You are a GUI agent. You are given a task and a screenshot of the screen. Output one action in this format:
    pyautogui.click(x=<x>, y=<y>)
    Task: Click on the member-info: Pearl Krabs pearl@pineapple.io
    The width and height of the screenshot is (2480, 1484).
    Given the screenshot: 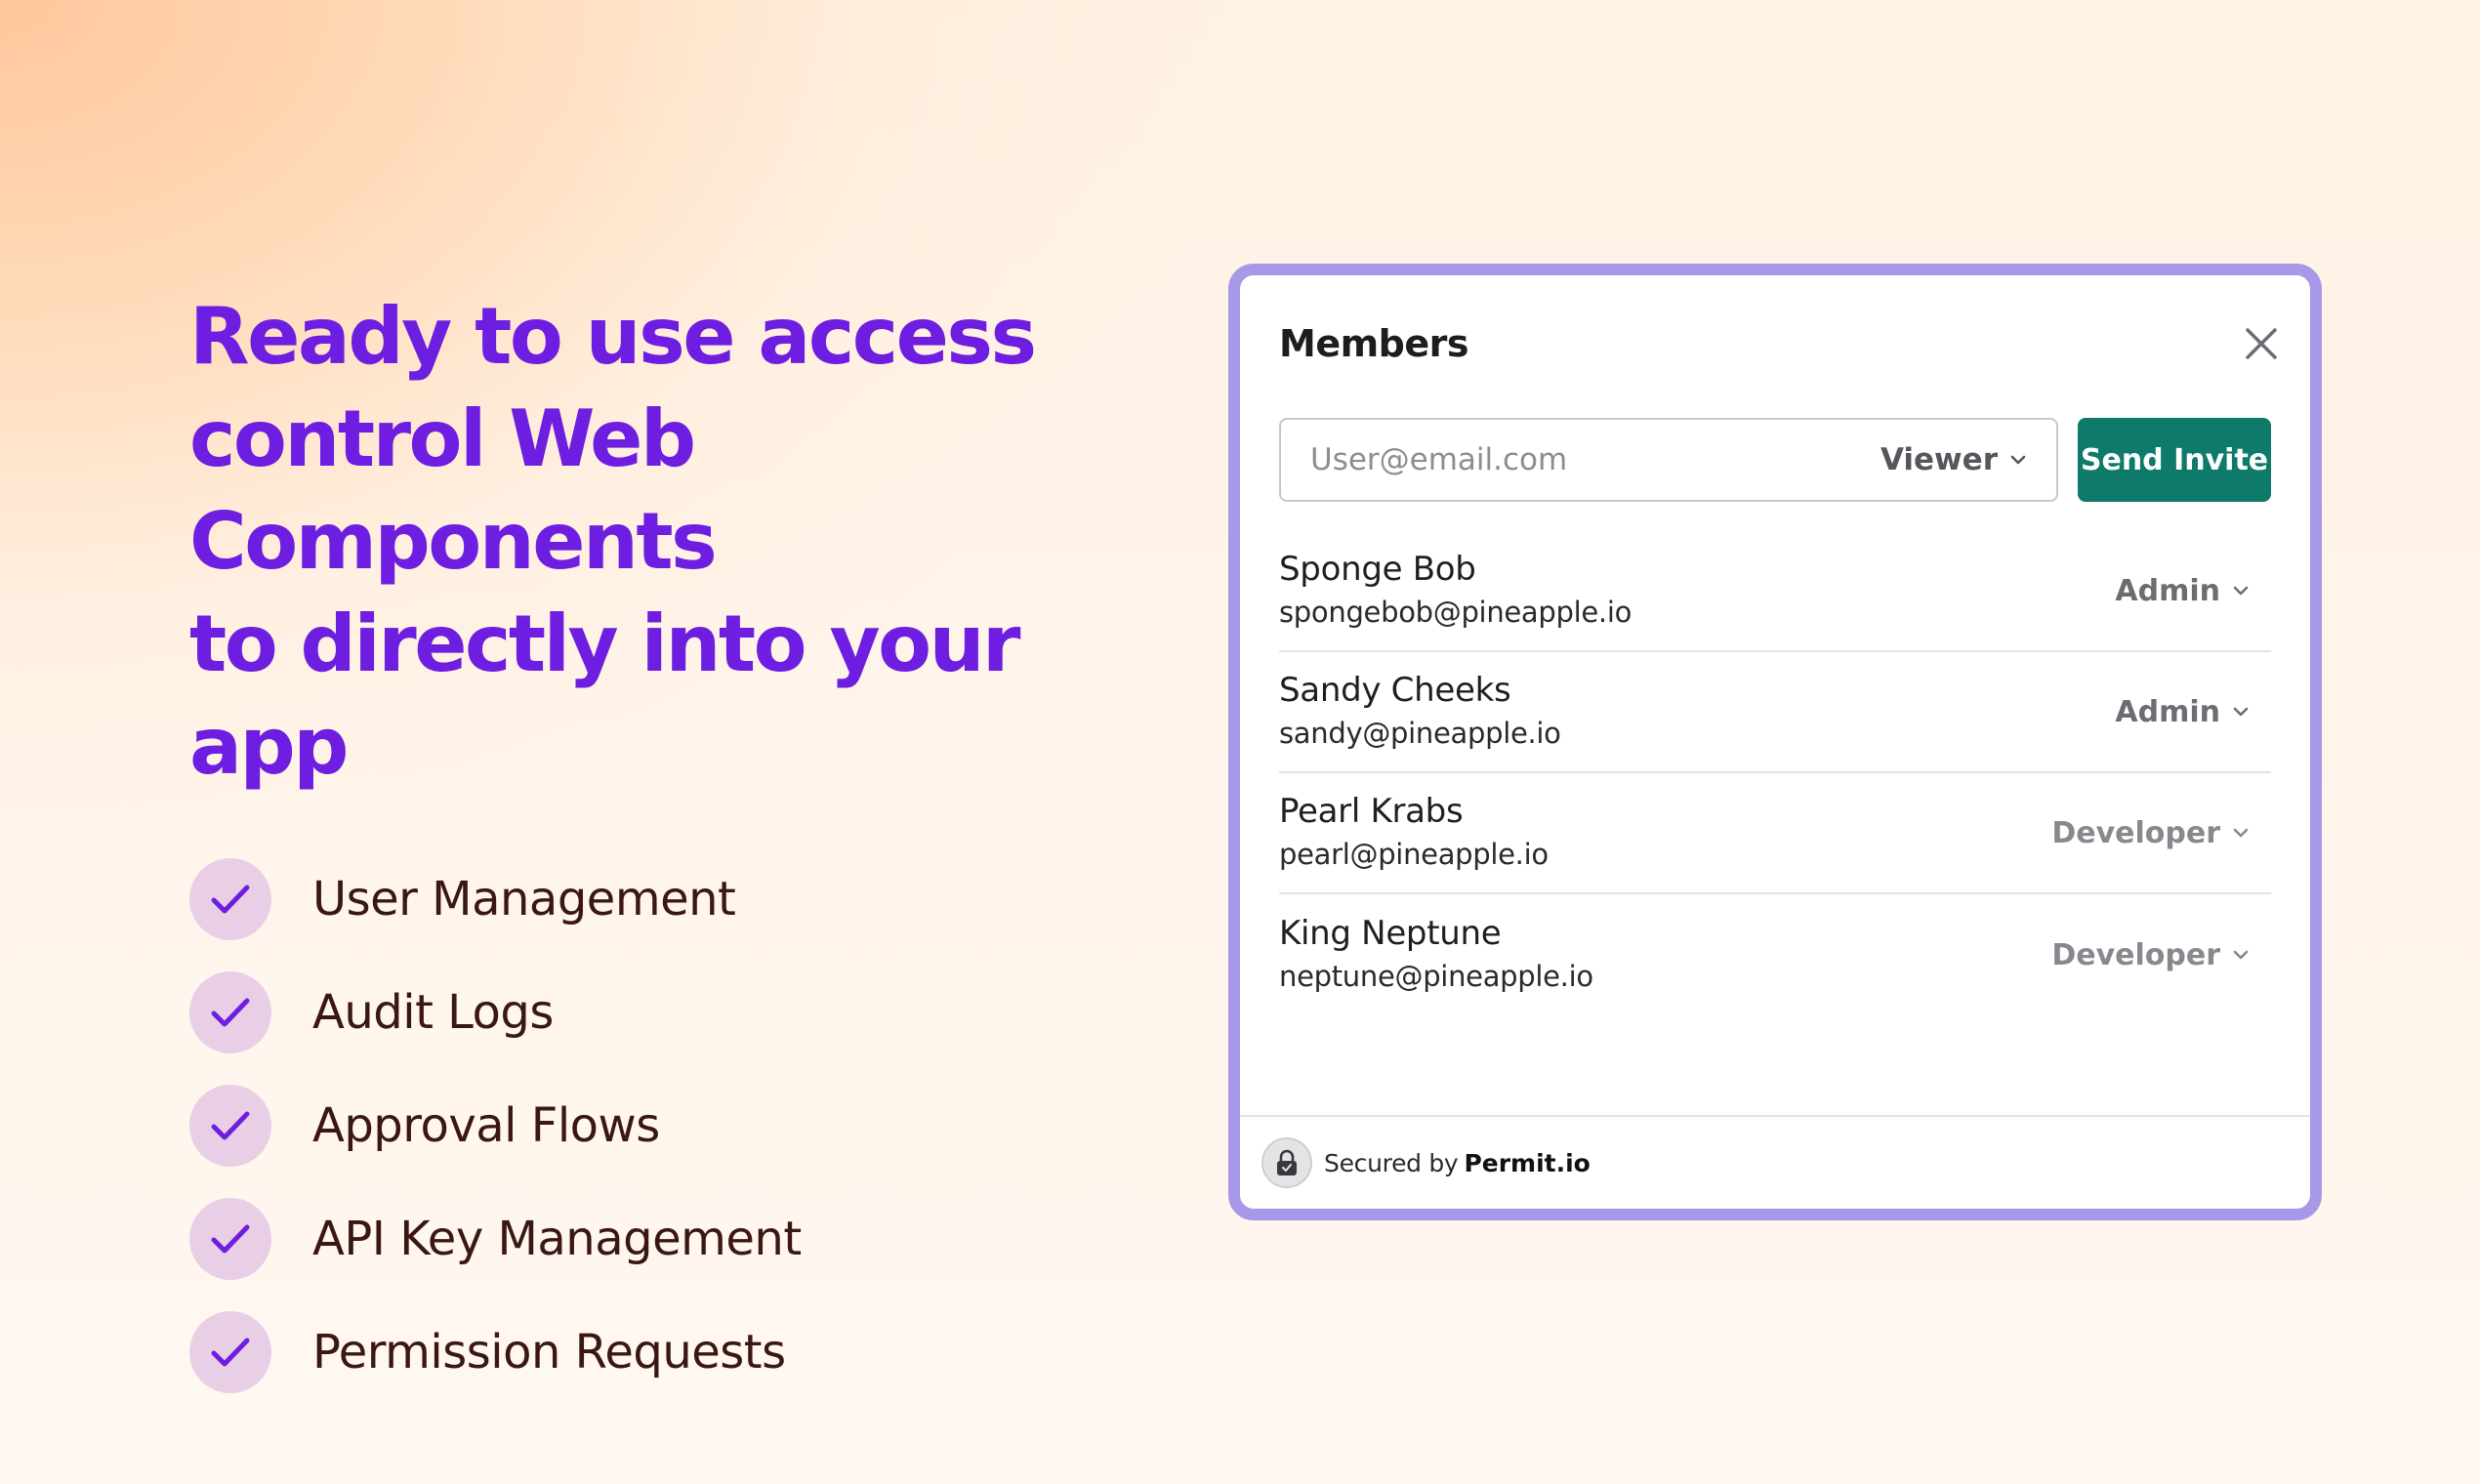 What is the action you would take?
    pyautogui.click(x=1414, y=833)
    